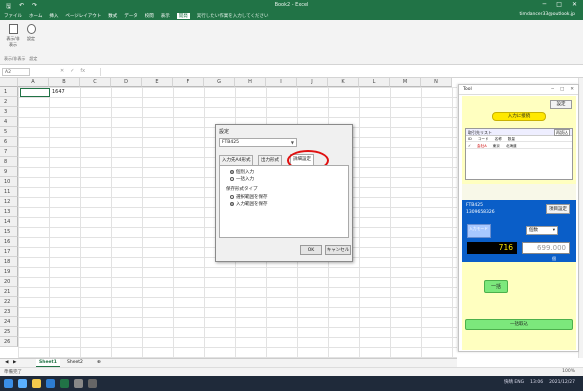  What do you see at coordinates (99, 363) in the screenshot?
I see `add-sheet-icon: ⊕` at bounding box center [99, 363].